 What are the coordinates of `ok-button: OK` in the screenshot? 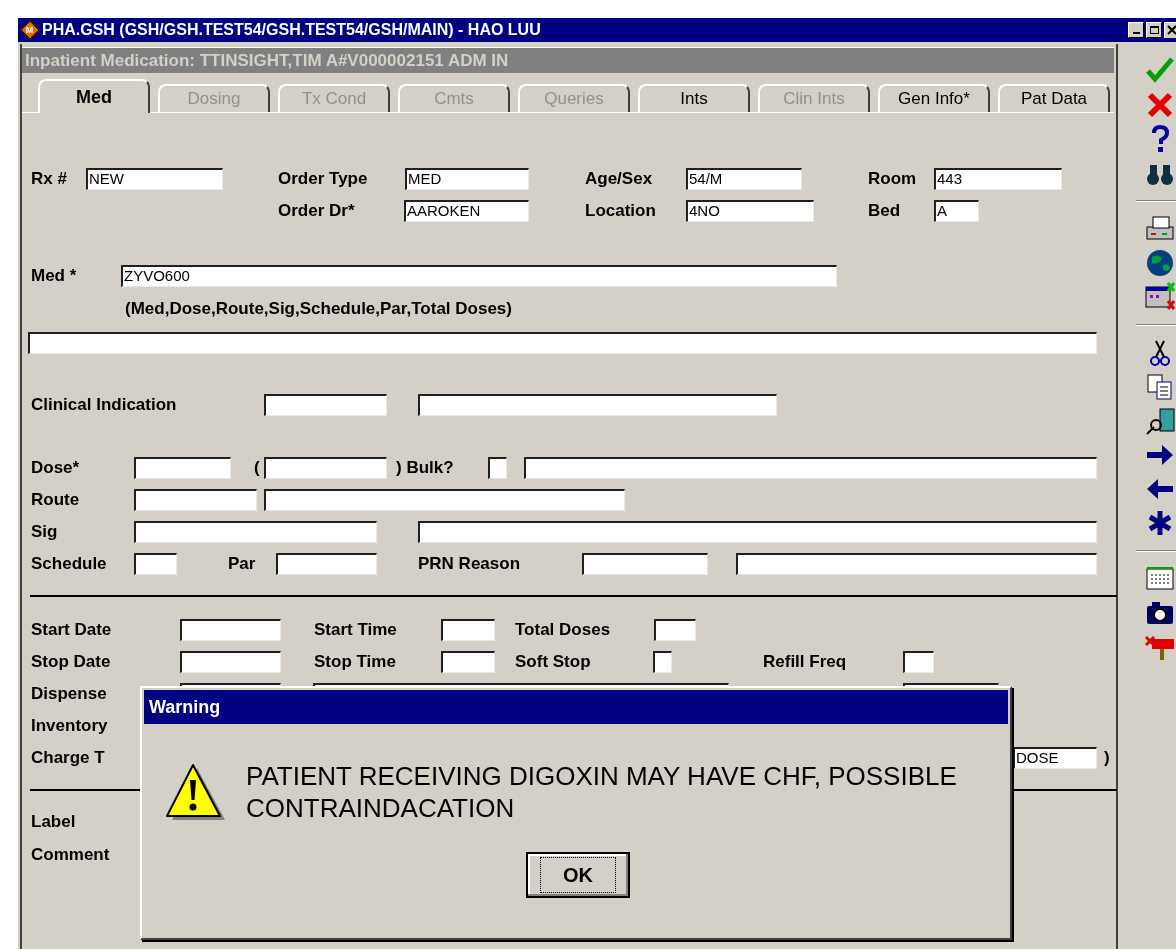 It's located at (578, 875).